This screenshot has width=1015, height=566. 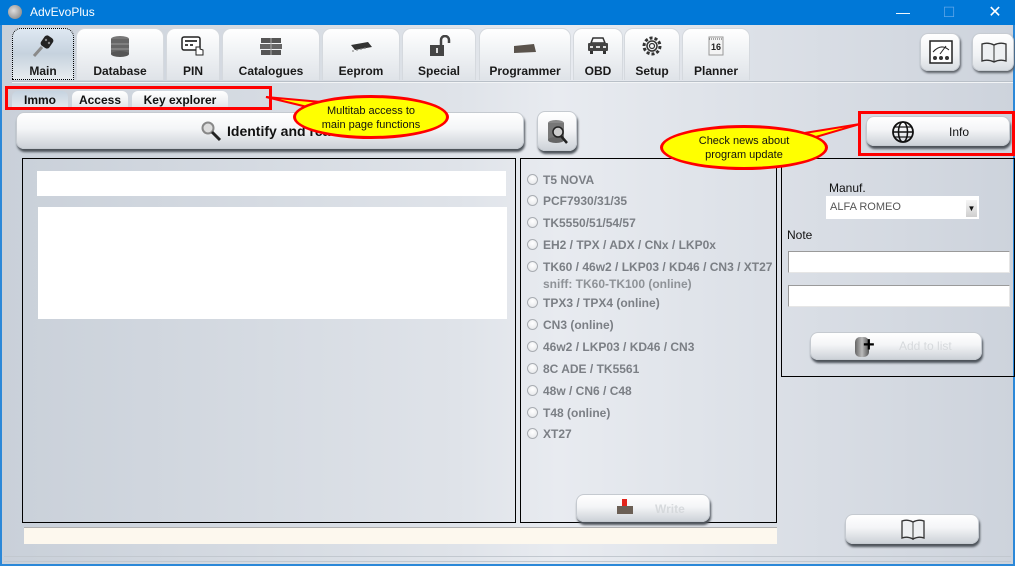 I want to click on annotation-info: Check news about program update, so click(x=744, y=147).